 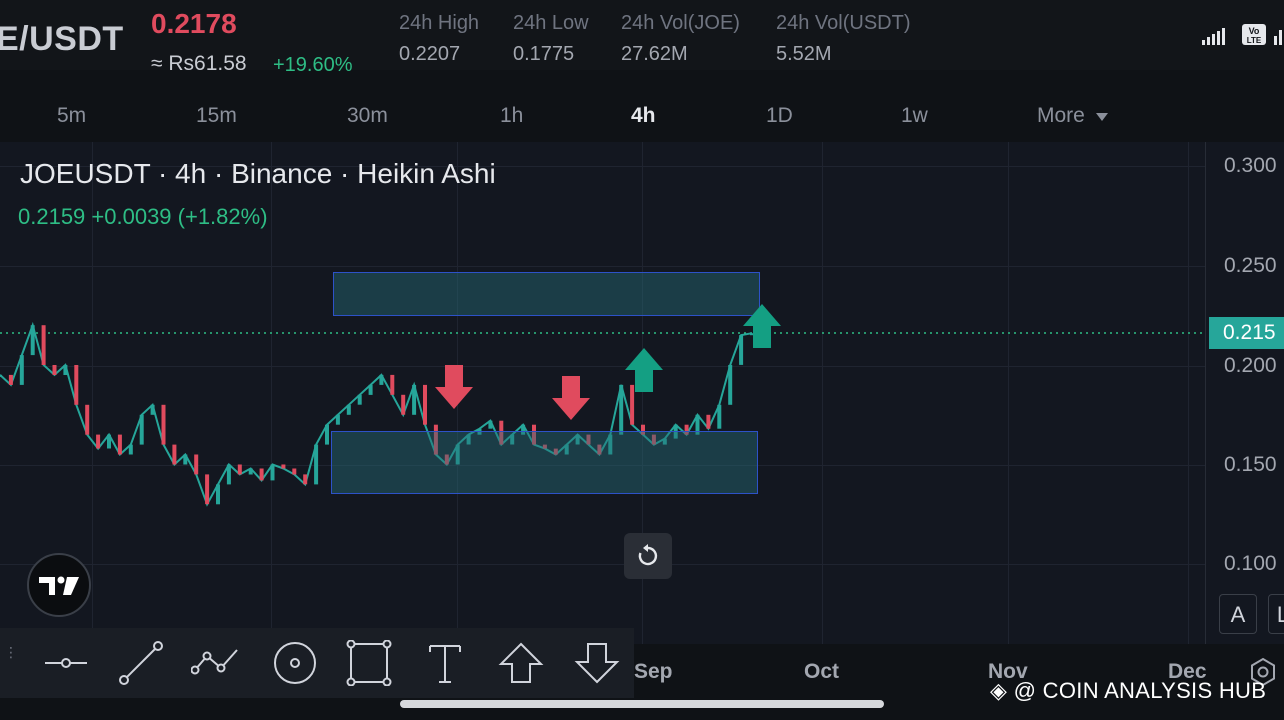 I want to click on volte-icon: Vo LTE, so click(x=1254, y=34).